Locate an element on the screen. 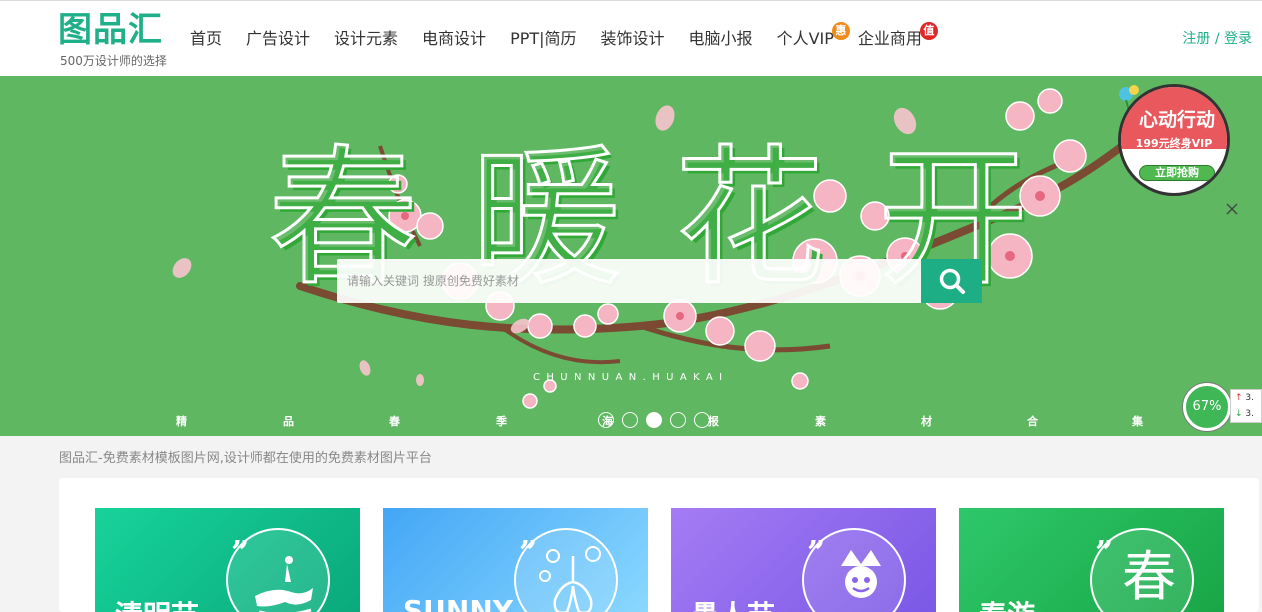  logo-text: 图品汇 is located at coordinates (110, 30).